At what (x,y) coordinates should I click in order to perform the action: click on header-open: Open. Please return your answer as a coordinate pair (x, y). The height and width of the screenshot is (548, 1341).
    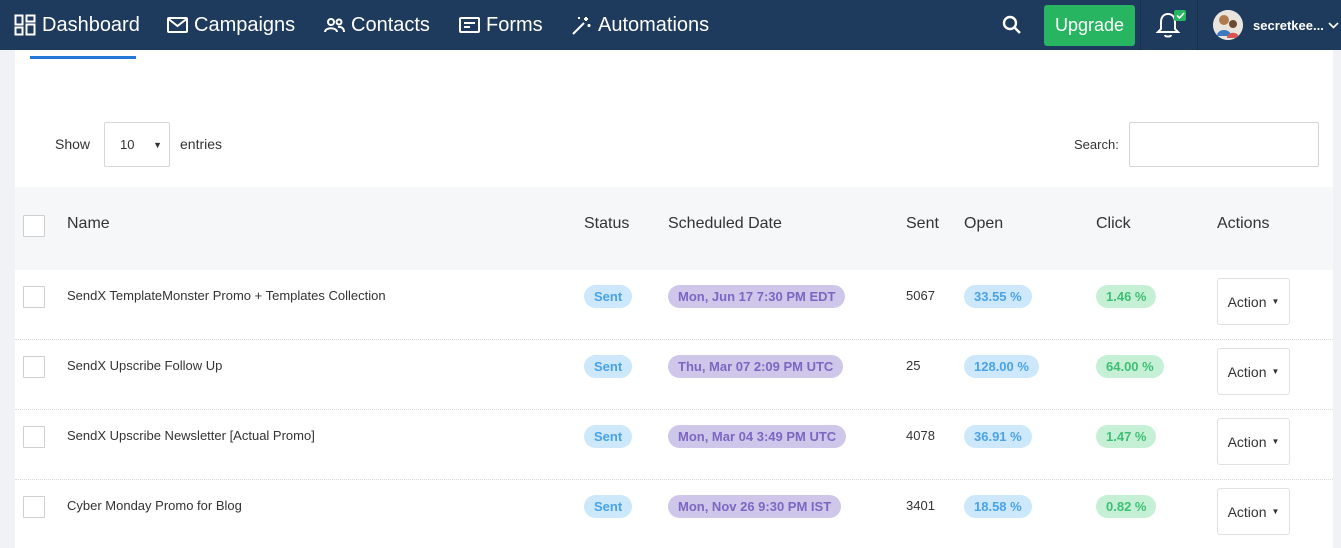
    Looking at the image, I should click on (983, 224).